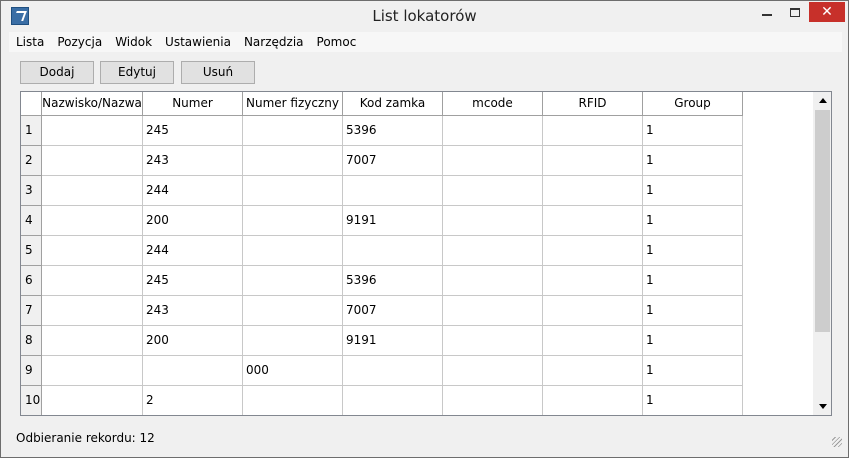  What do you see at coordinates (31, 191) in the screenshot?
I see `row-number: 3` at bounding box center [31, 191].